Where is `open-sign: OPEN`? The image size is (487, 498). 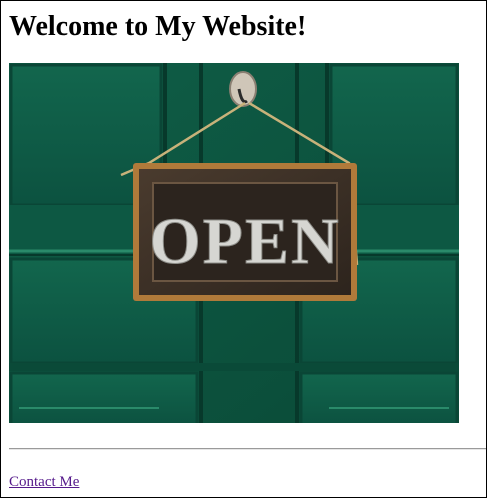
open-sign: OPEN is located at coordinates (245, 232).